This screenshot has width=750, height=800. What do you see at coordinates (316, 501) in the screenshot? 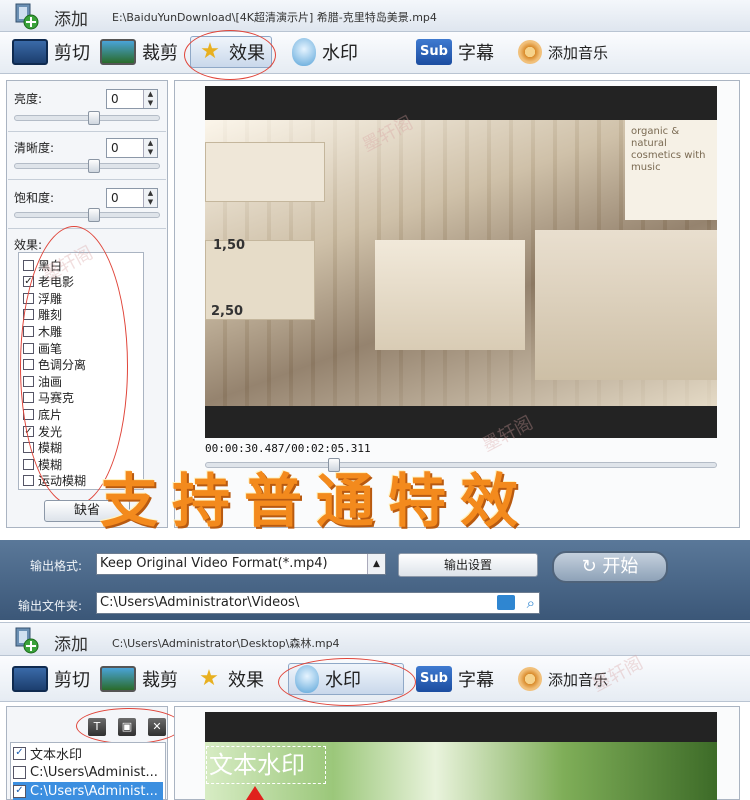
I see `promo-banner: 支持普通特效` at bounding box center [316, 501].